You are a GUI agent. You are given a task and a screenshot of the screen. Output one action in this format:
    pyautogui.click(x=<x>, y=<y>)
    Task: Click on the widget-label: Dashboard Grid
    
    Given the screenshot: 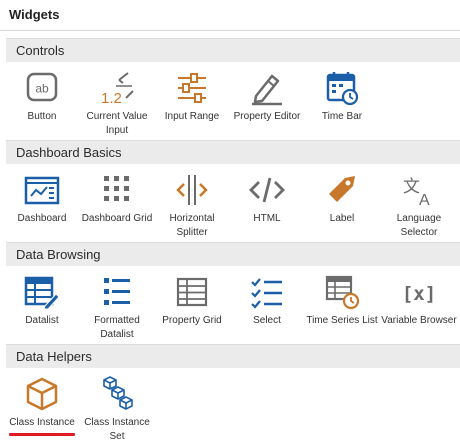 What is the action you would take?
    pyautogui.click(x=117, y=218)
    